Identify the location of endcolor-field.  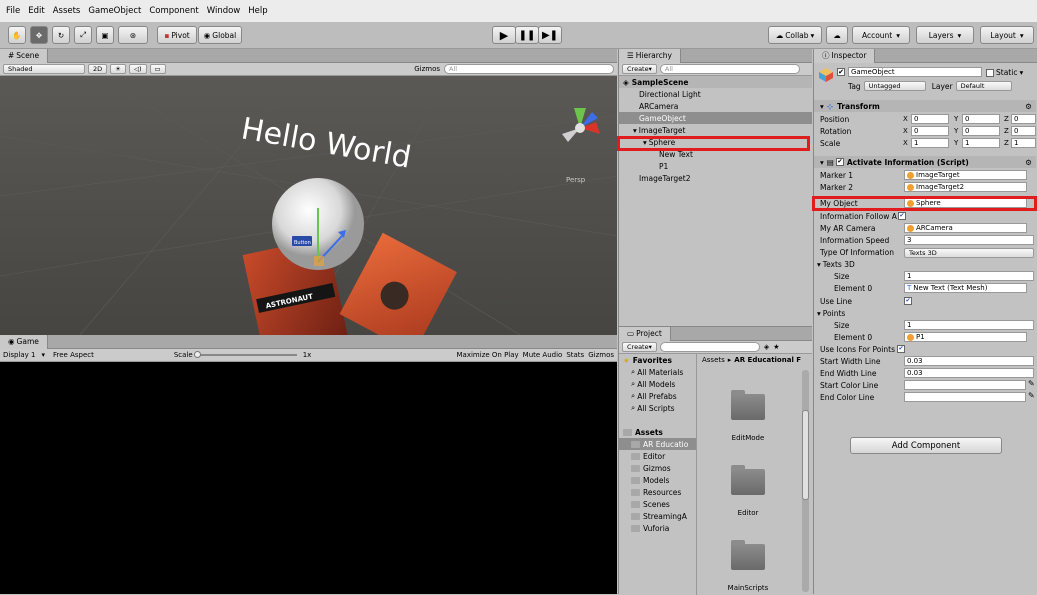
(965, 397).